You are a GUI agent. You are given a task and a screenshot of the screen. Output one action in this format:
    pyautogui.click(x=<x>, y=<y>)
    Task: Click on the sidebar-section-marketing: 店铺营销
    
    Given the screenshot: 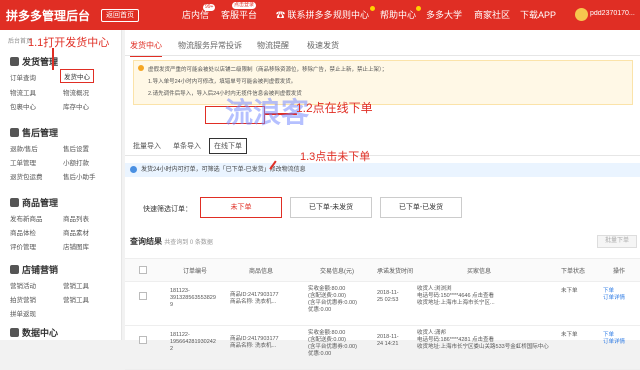 What is the action you would take?
    pyautogui.click(x=40, y=269)
    